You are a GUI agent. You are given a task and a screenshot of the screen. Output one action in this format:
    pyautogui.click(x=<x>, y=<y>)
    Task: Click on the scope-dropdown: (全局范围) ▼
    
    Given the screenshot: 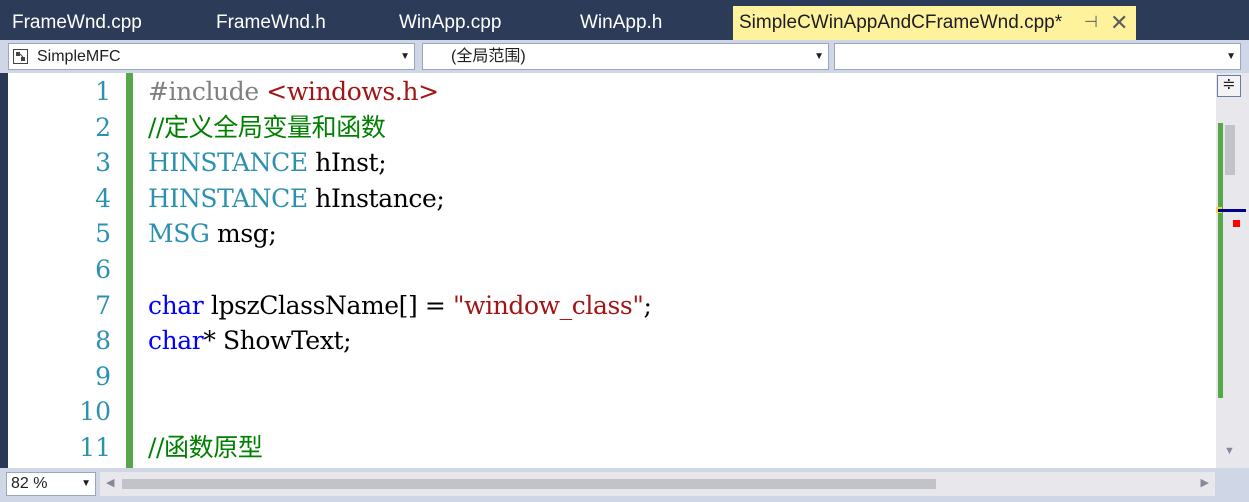 What is the action you would take?
    pyautogui.click(x=625, y=56)
    